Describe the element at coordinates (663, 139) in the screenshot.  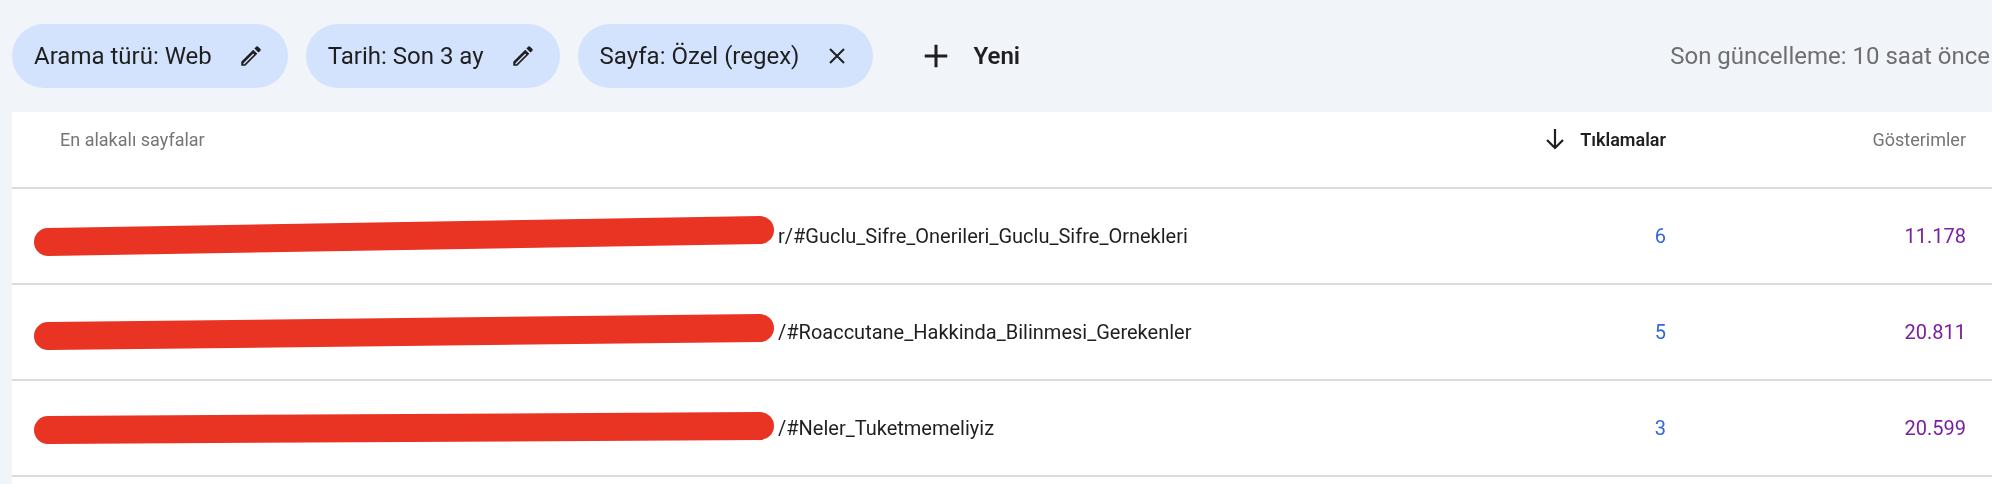
I see `column-header: En alakalı sayfalar` at that location.